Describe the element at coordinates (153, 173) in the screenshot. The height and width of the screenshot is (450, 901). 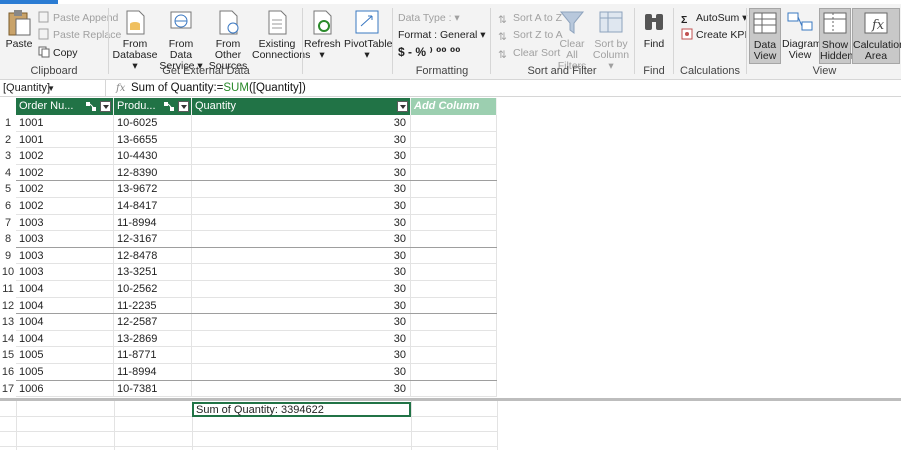
I see `table-cell-product: 12-8390` at that location.